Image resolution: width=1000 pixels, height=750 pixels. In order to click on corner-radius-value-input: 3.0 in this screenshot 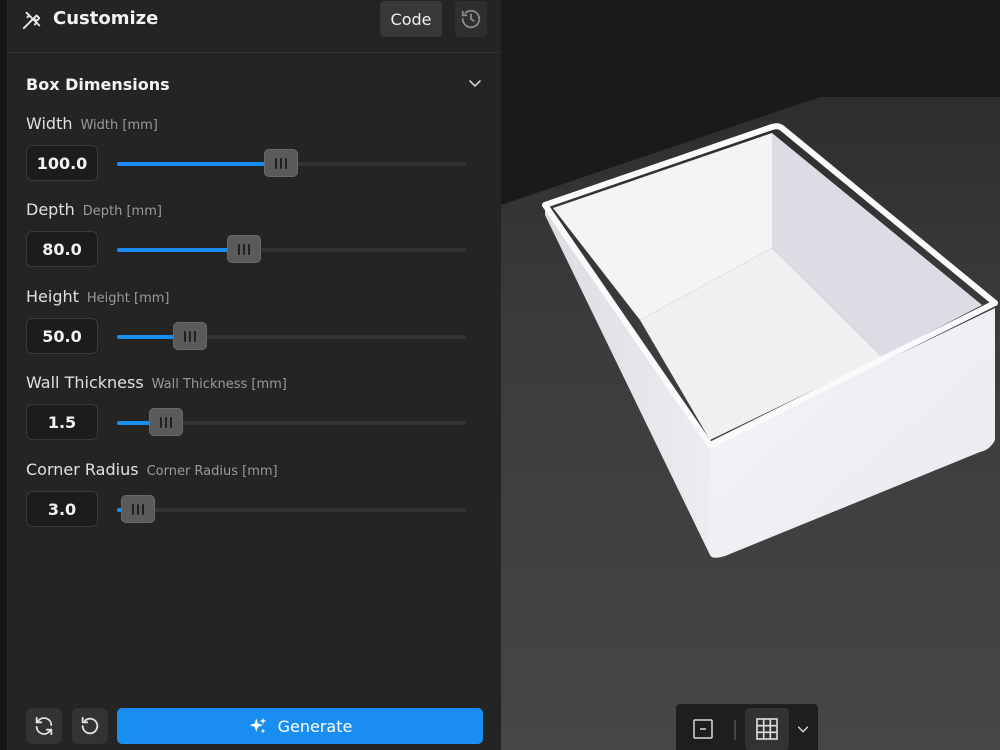, I will do `click(62, 509)`.